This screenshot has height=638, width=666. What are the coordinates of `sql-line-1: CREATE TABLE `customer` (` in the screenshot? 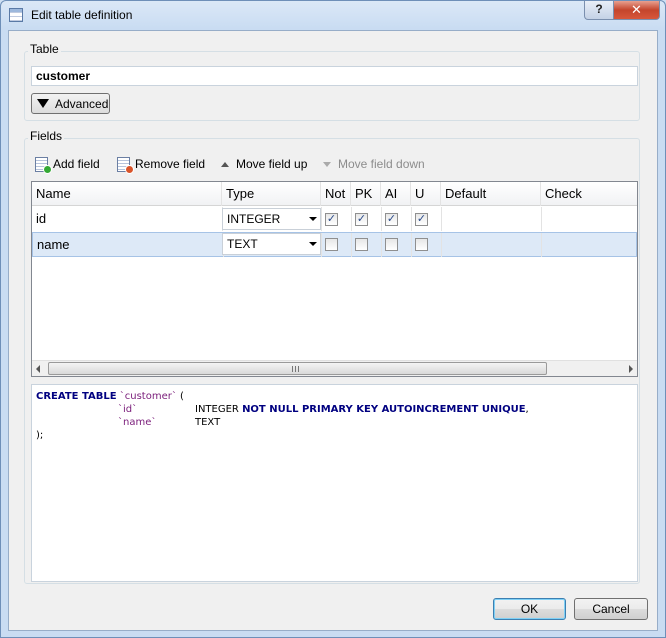 It's located at (110, 396).